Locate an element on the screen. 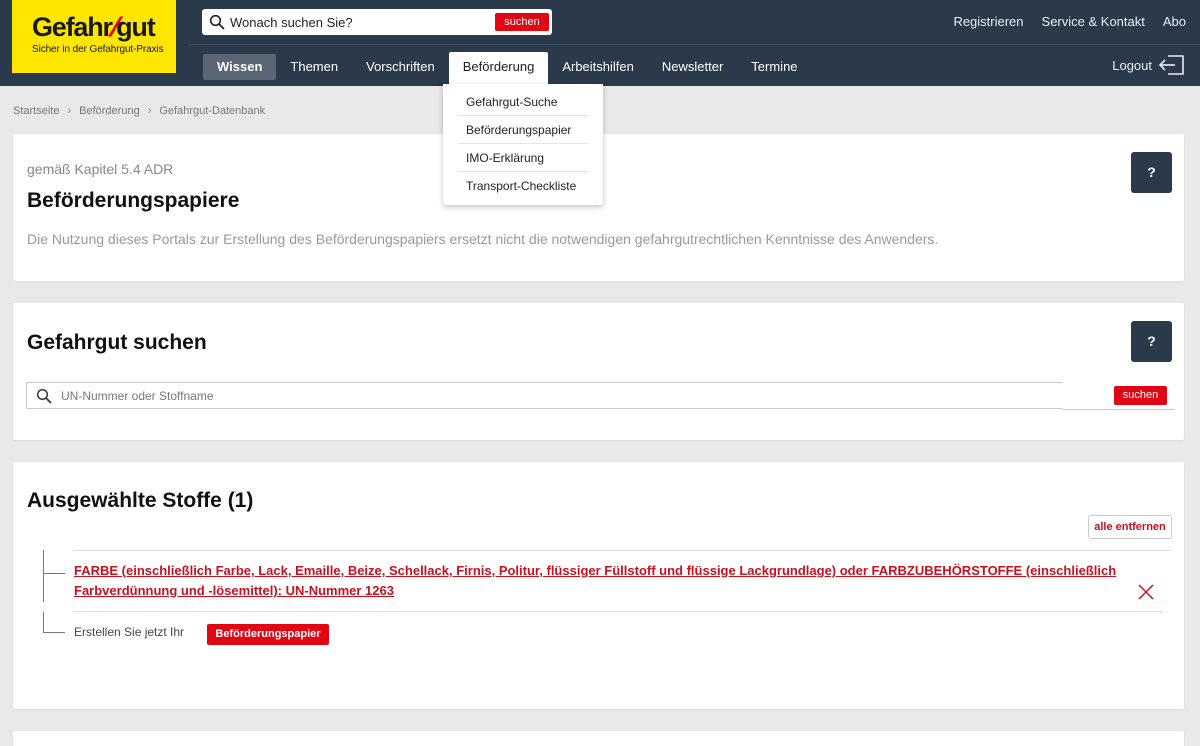 This screenshot has height=746, width=1200. nav-item-vorschriften: Vorschriften is located at coordinates (400, 67).